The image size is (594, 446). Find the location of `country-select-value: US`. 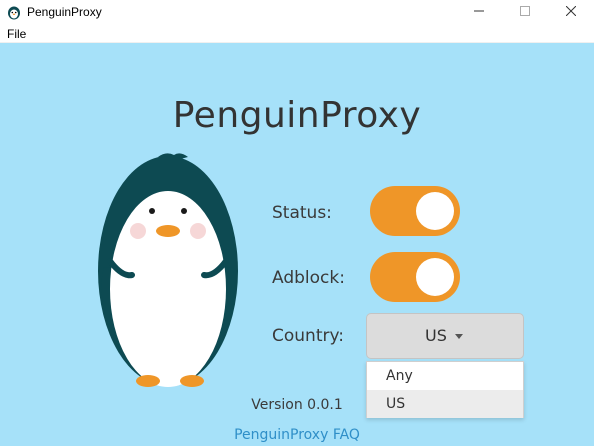

country-select-value: US is located at coordinates (436, 335).